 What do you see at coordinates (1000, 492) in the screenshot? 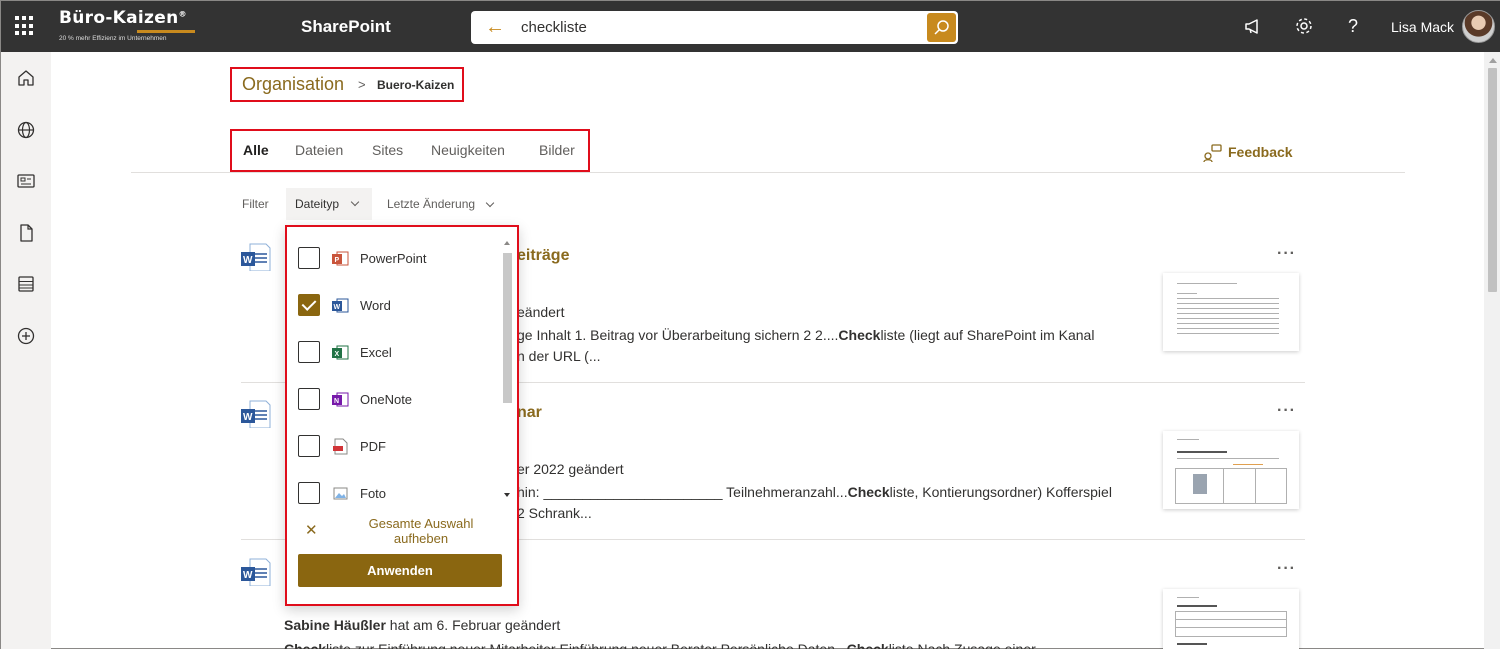
I see `snippet-text: liste, Kontierungsordner) Kofferspiel` at bounding box center [1000, 492].